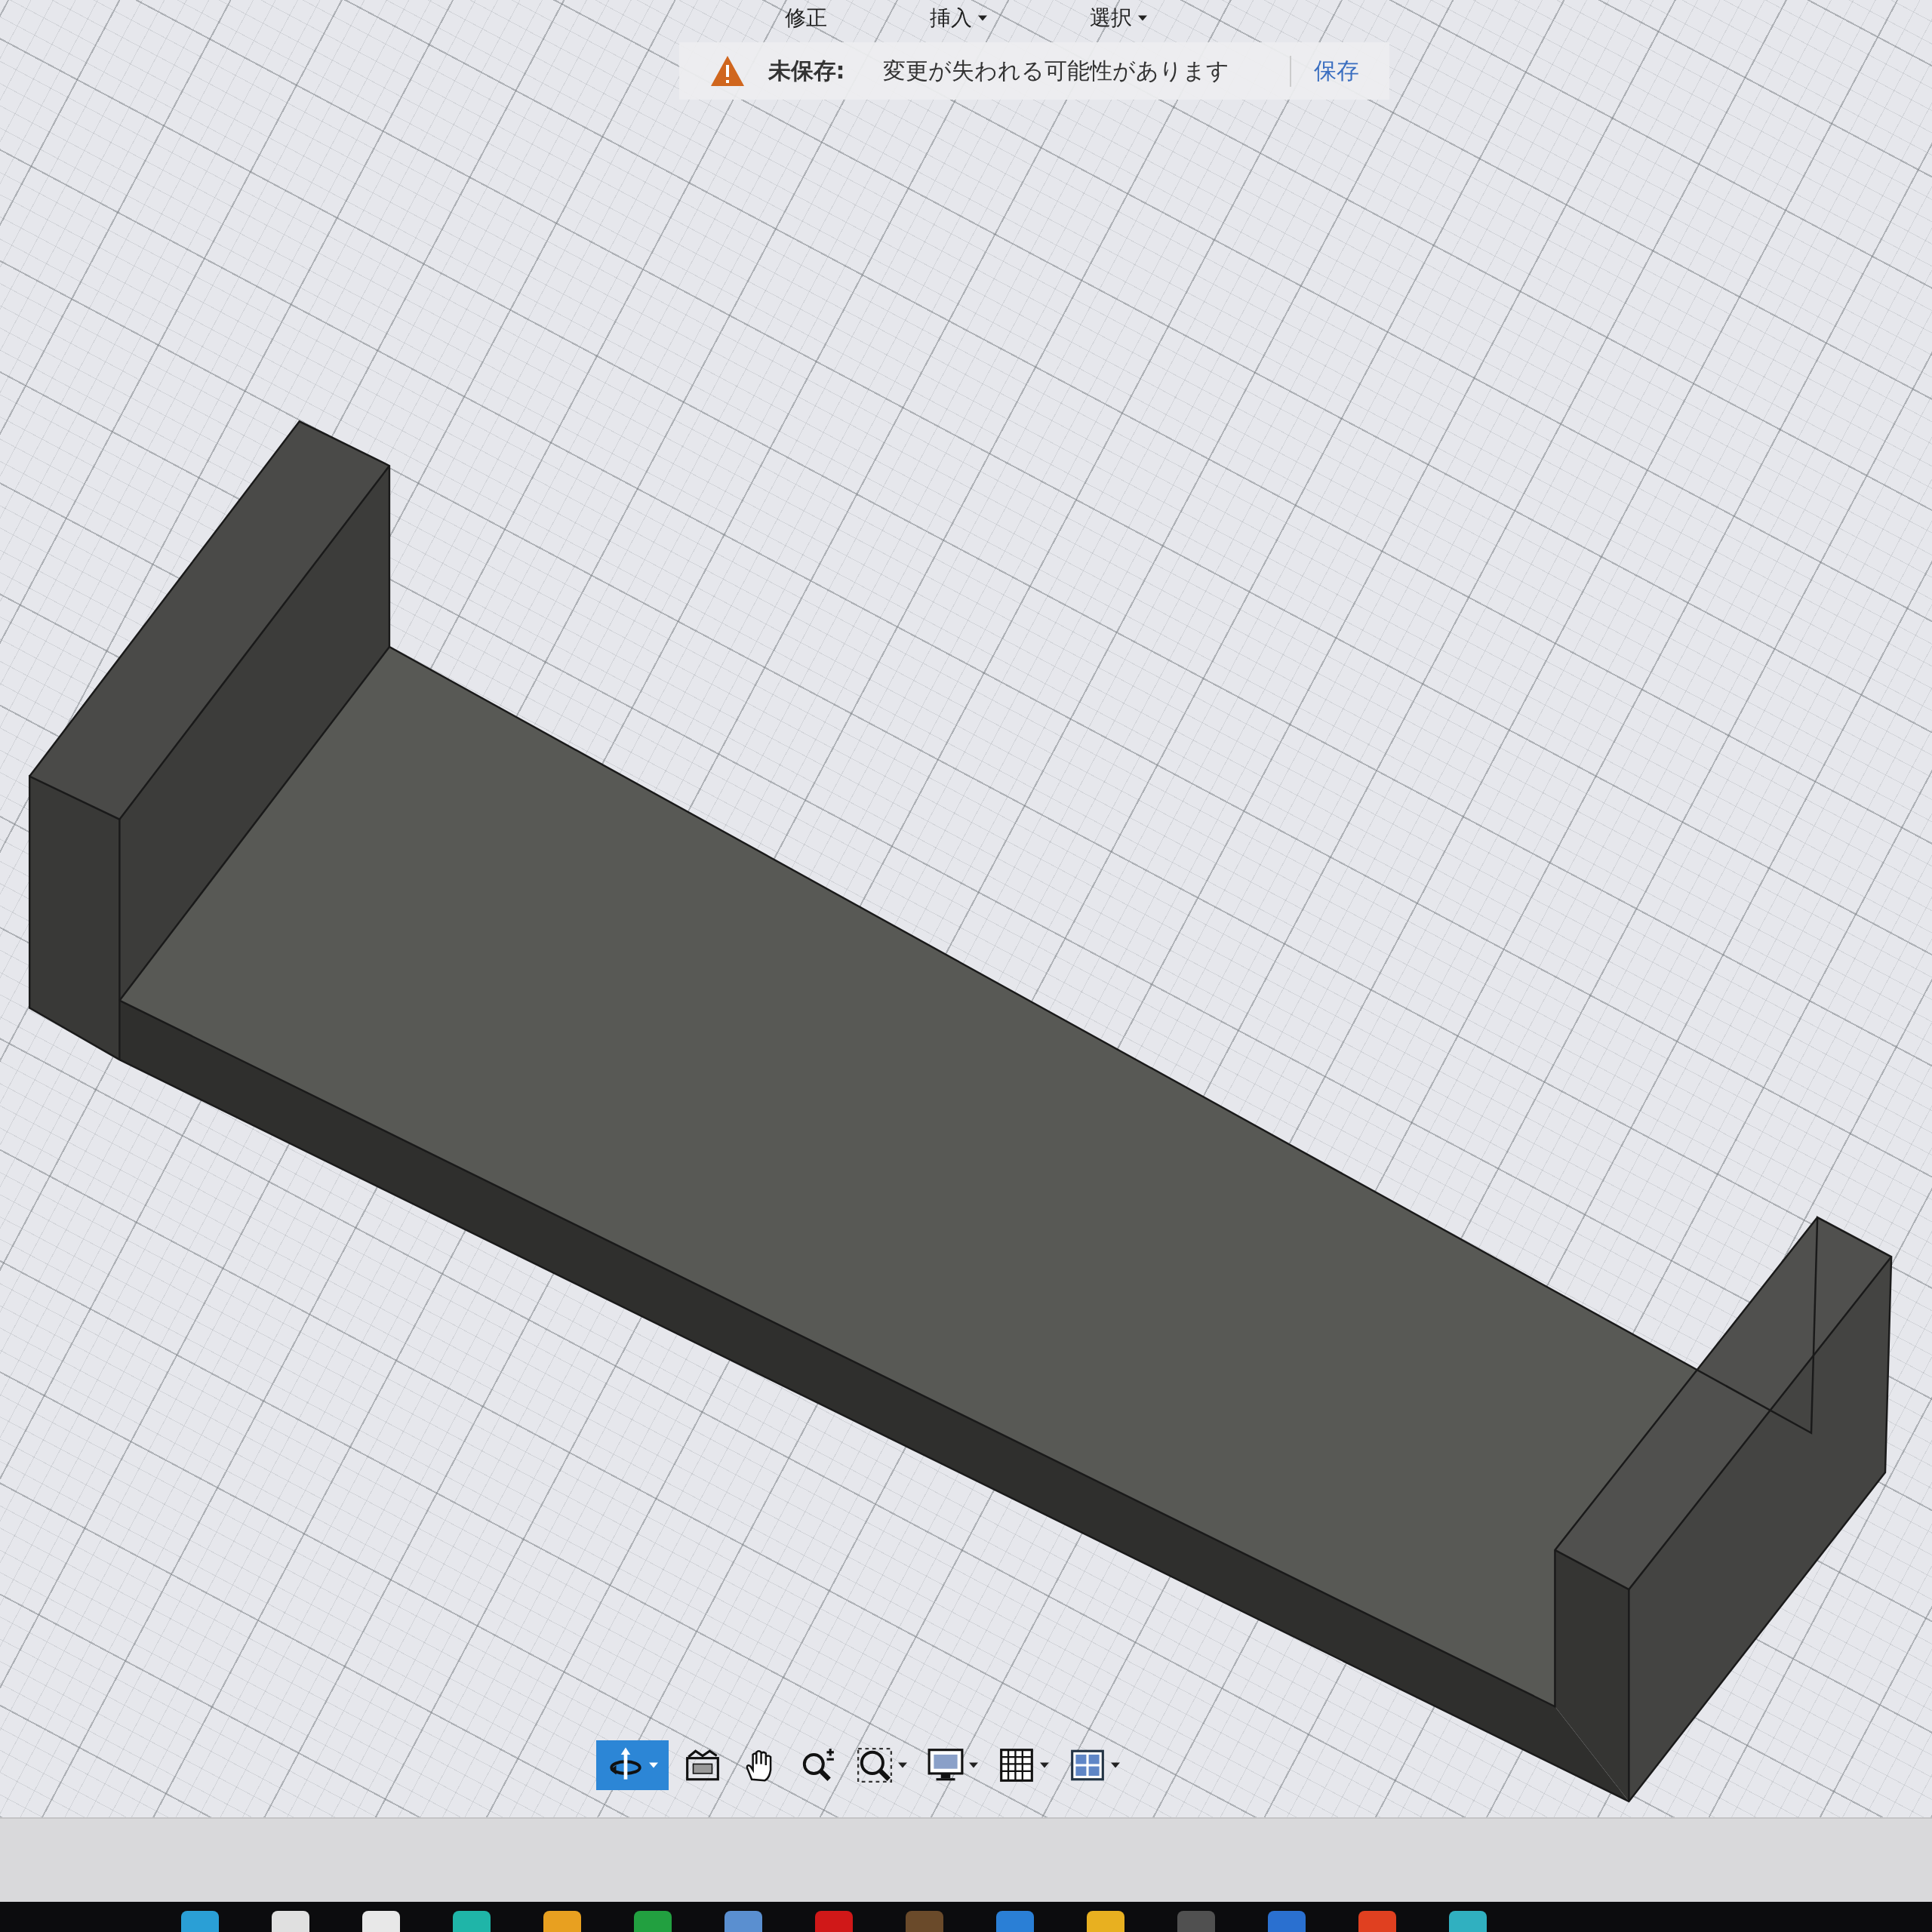  Describe the element at coordinates (727, 71) in the screenshot. I see `warning-icon` at that location.